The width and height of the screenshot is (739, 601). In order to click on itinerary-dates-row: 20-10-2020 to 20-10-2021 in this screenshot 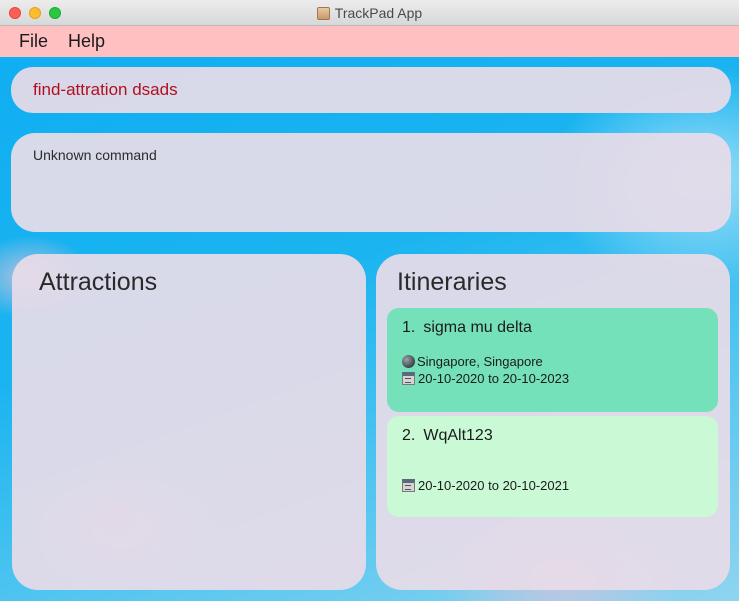, I will do `click(485, 485)`.